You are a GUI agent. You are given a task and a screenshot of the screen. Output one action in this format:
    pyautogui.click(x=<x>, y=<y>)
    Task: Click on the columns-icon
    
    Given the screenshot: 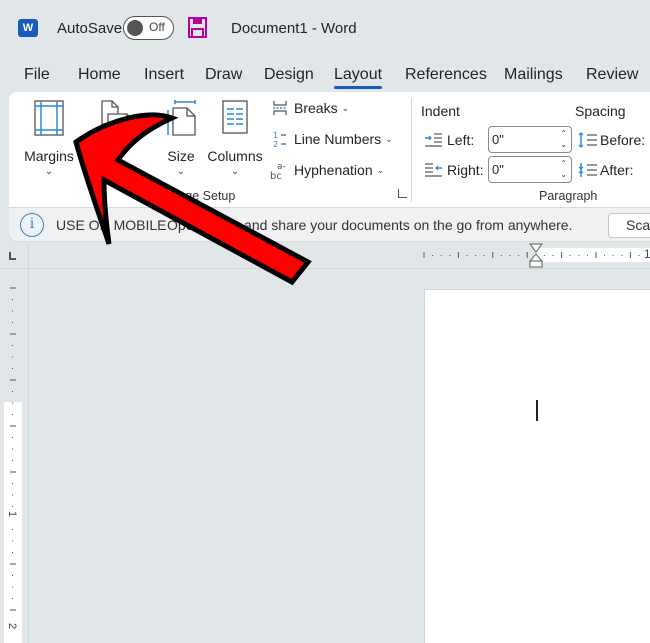 What is the action you would take?
    pyautogui.click(x=235, y=117)
    